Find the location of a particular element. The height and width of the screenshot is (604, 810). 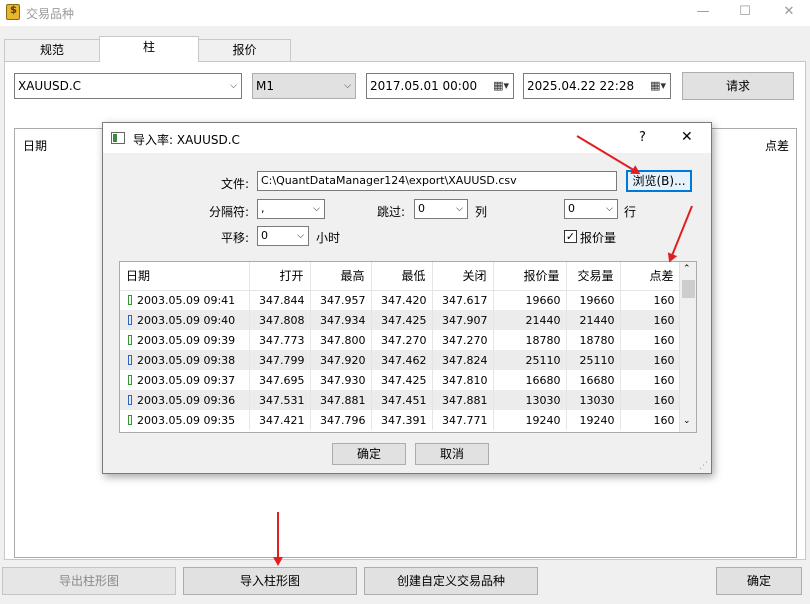

cell-ticks: 21440 is located at coordinates (530, 320).